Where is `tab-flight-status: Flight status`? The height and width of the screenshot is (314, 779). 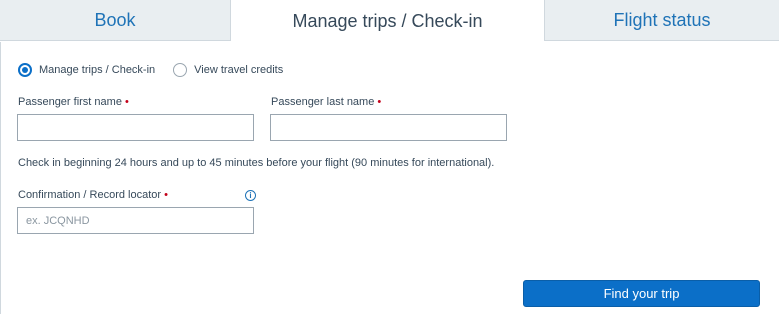
tab-flight-status: Flight status is located at coordinates (661, 20).